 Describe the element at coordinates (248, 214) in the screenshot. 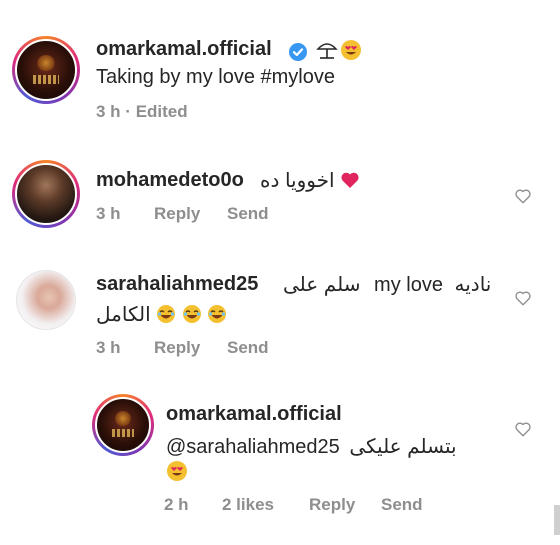

I see `comment-1-send-button: Send` at that location.